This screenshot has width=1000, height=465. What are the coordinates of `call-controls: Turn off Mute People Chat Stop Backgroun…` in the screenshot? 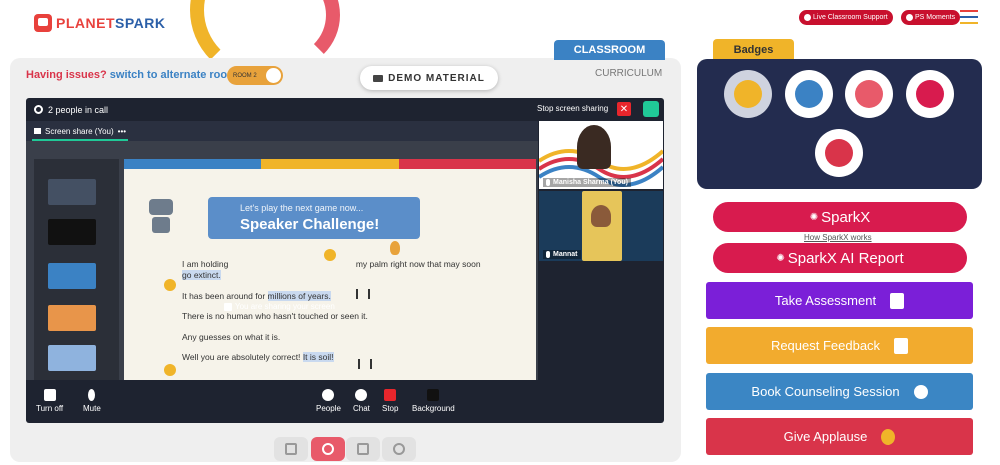 It's located at (345, 403).